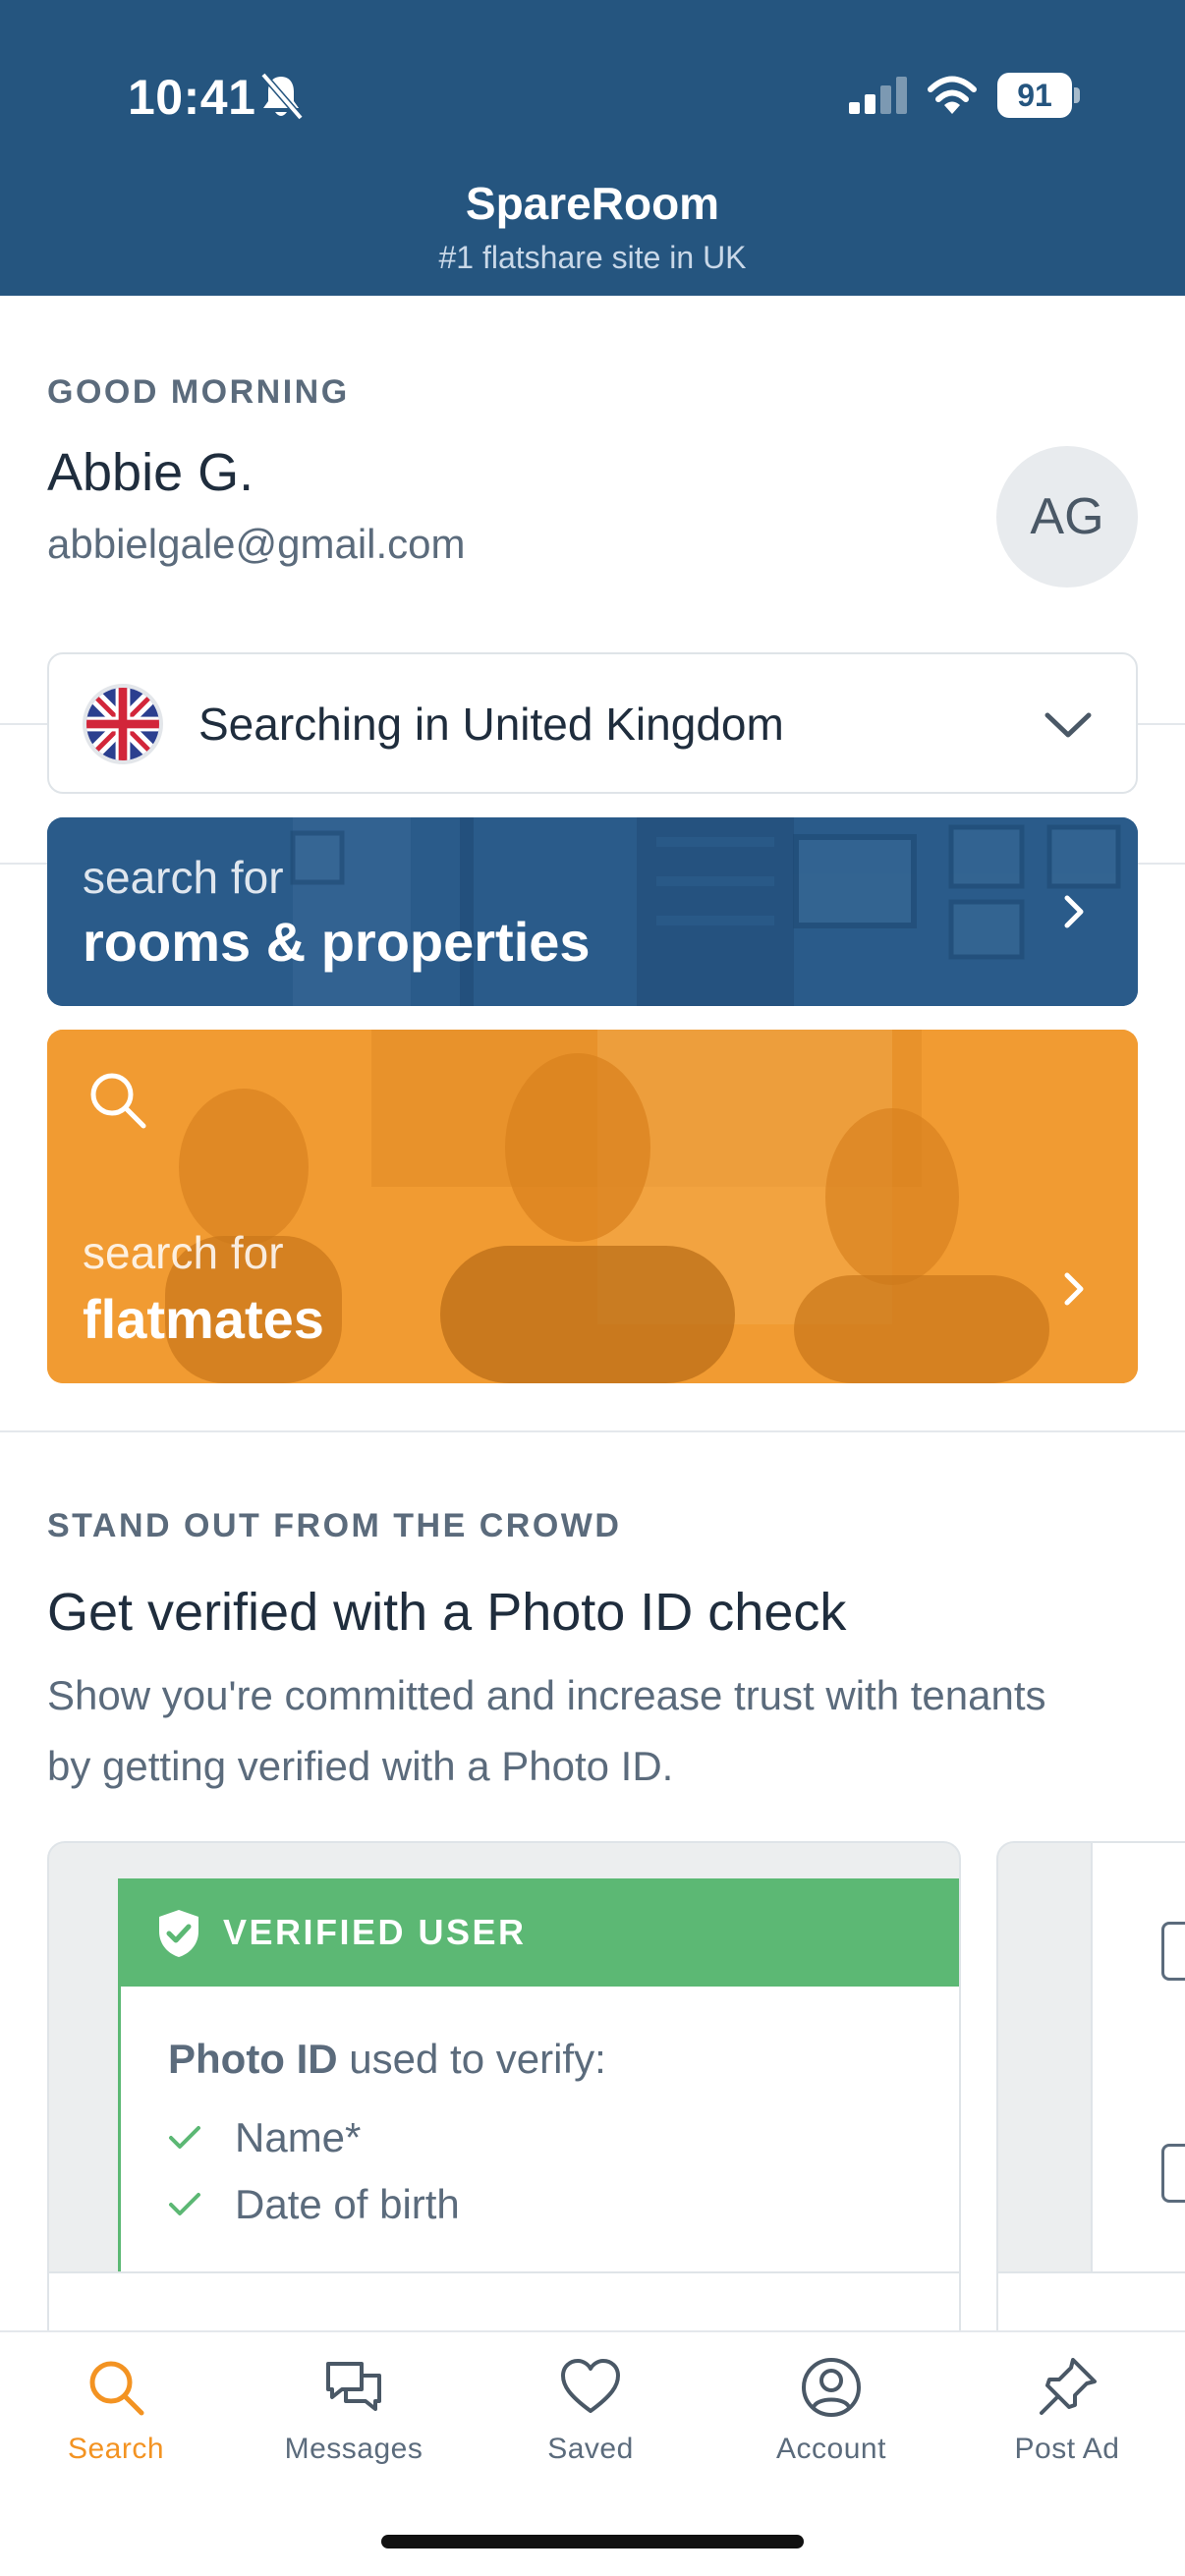  I want to click on flatmates-kicker: search for, so click(184, 1252).